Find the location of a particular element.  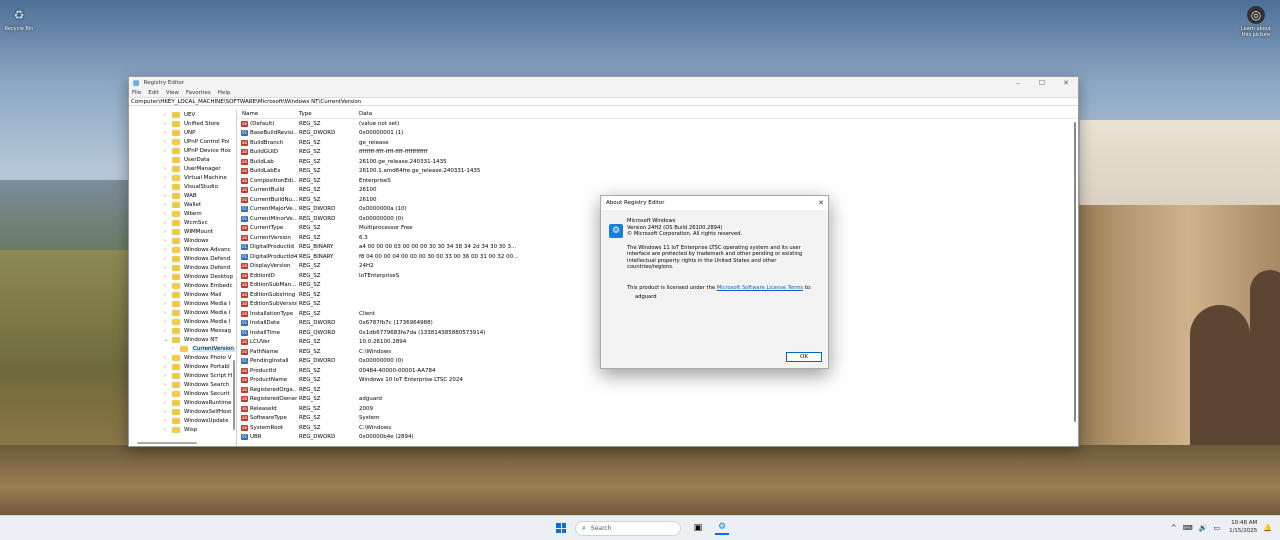

title-bar: ▦ Registry Editor – ☐ ✕ is located at coordinates (603, 82).